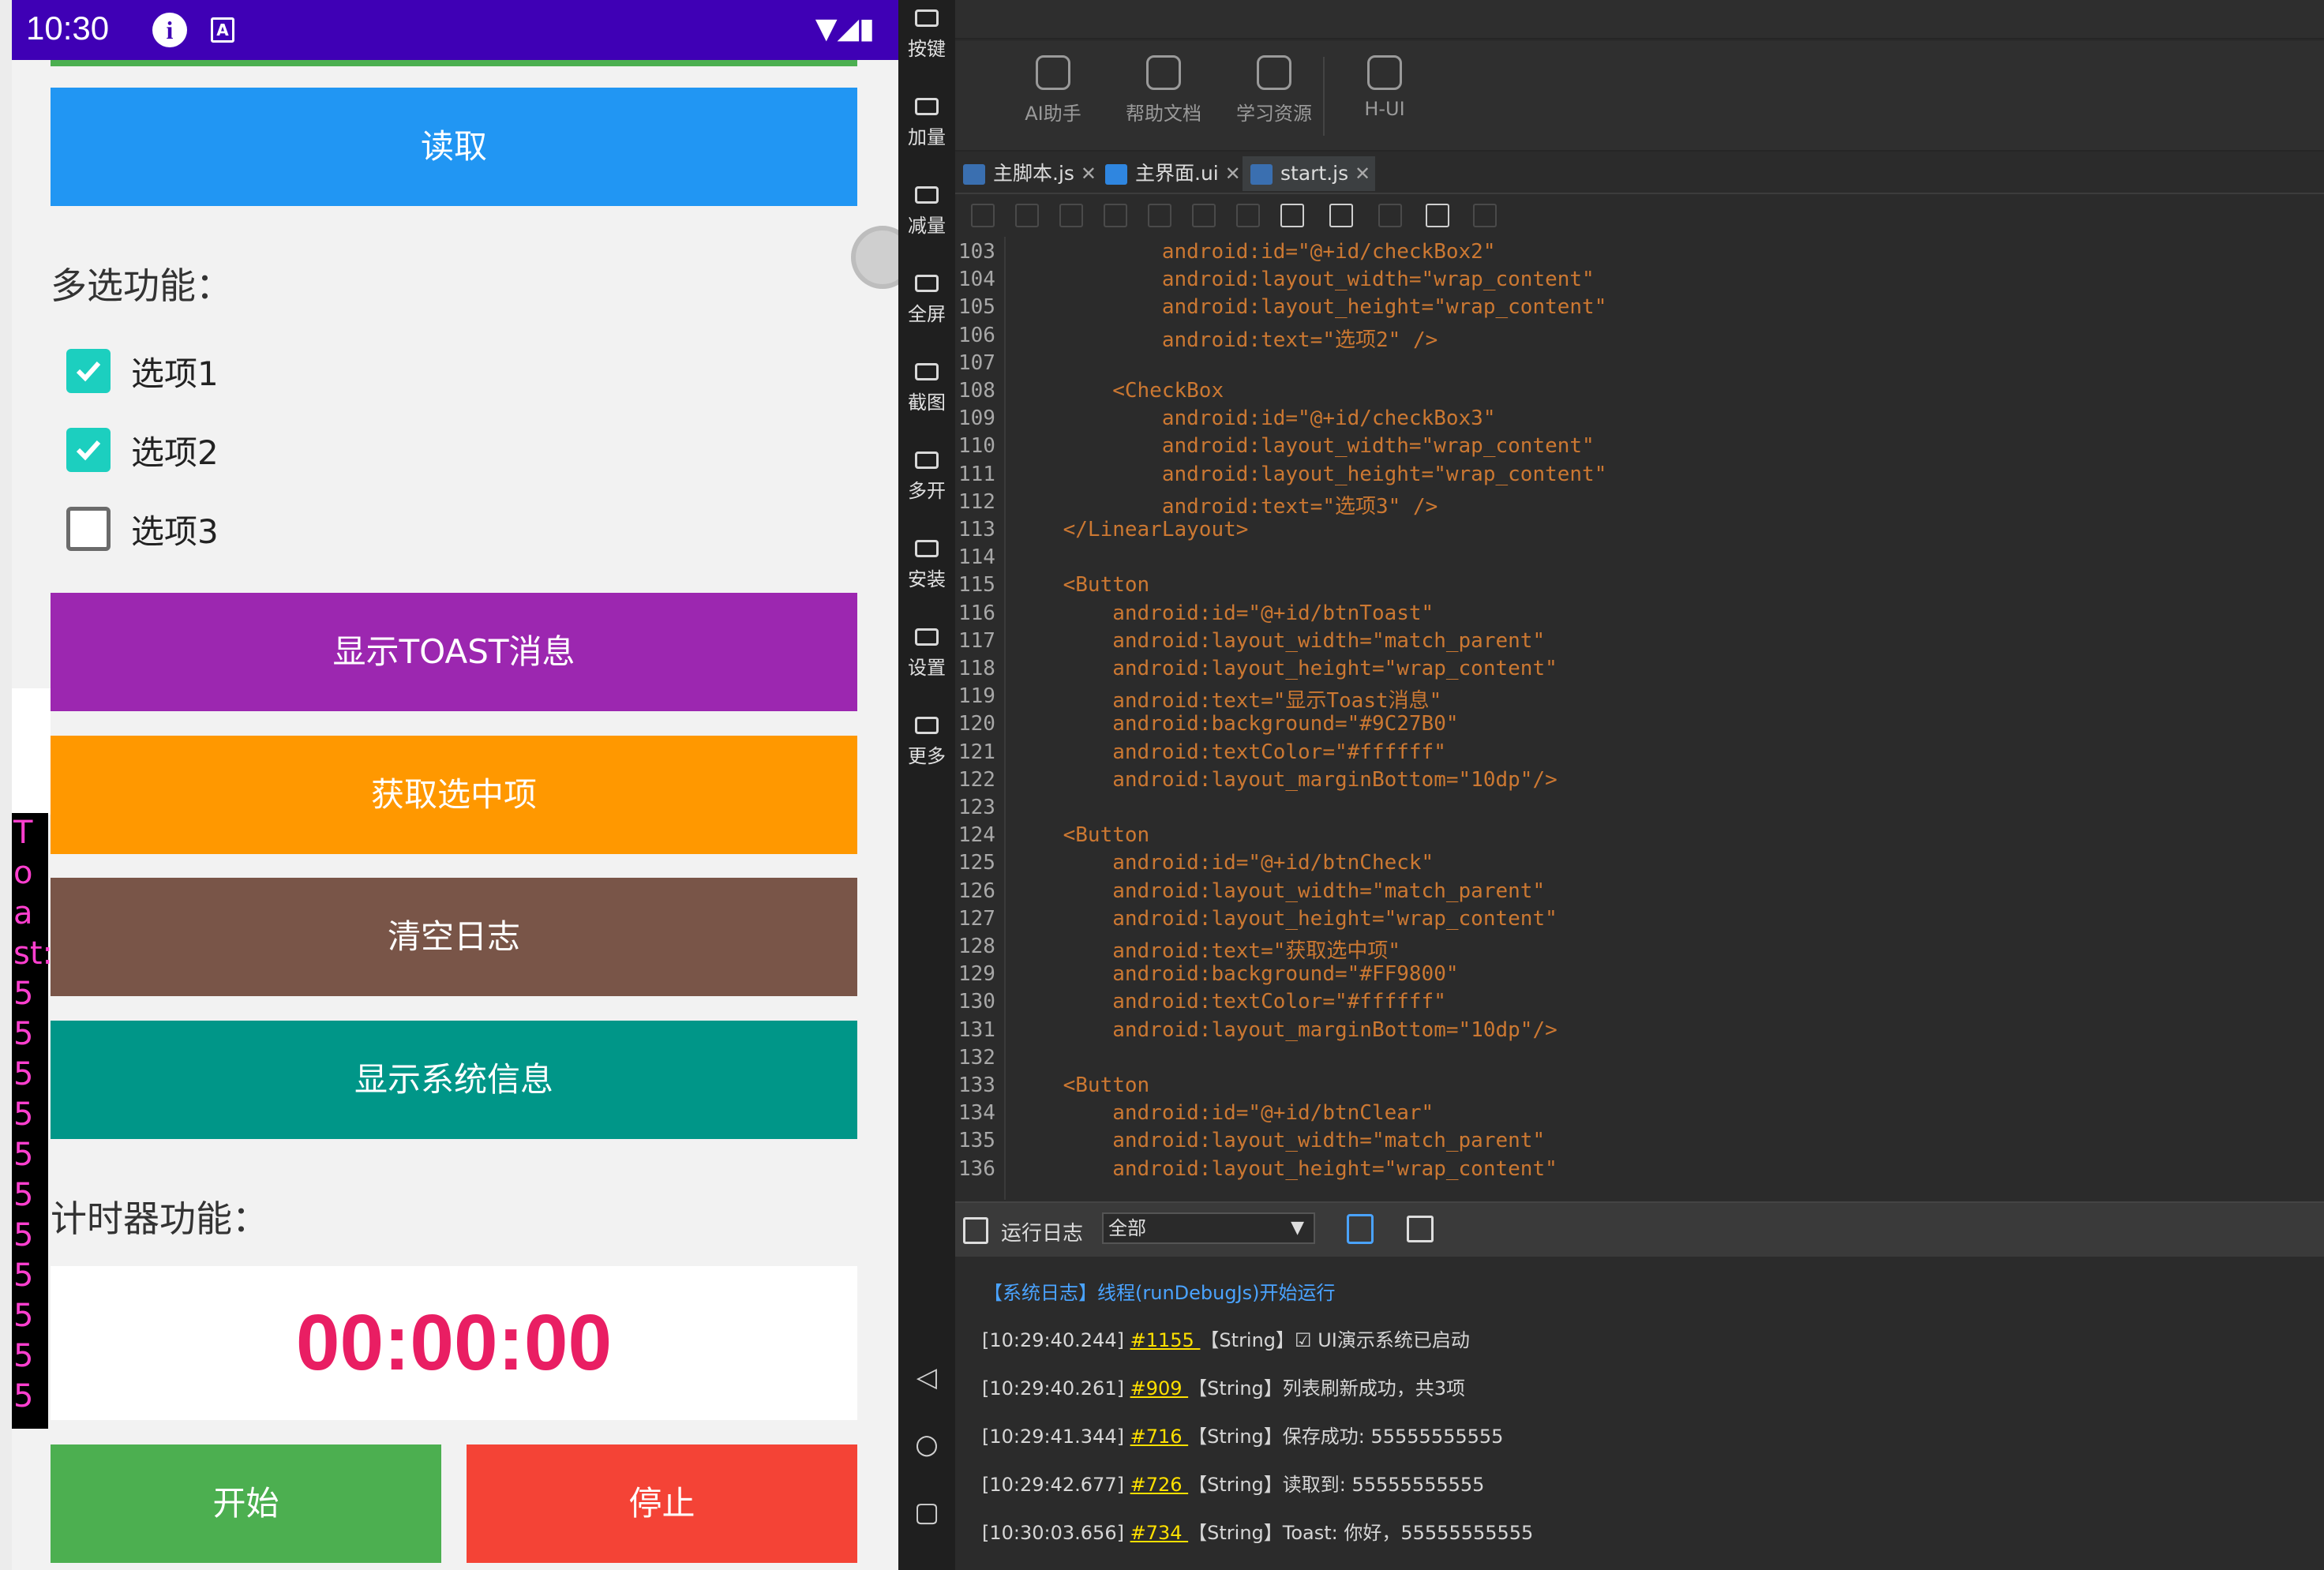 The image size is (2324, 1570). I want to click on stop-icon, so click(1292, 215).